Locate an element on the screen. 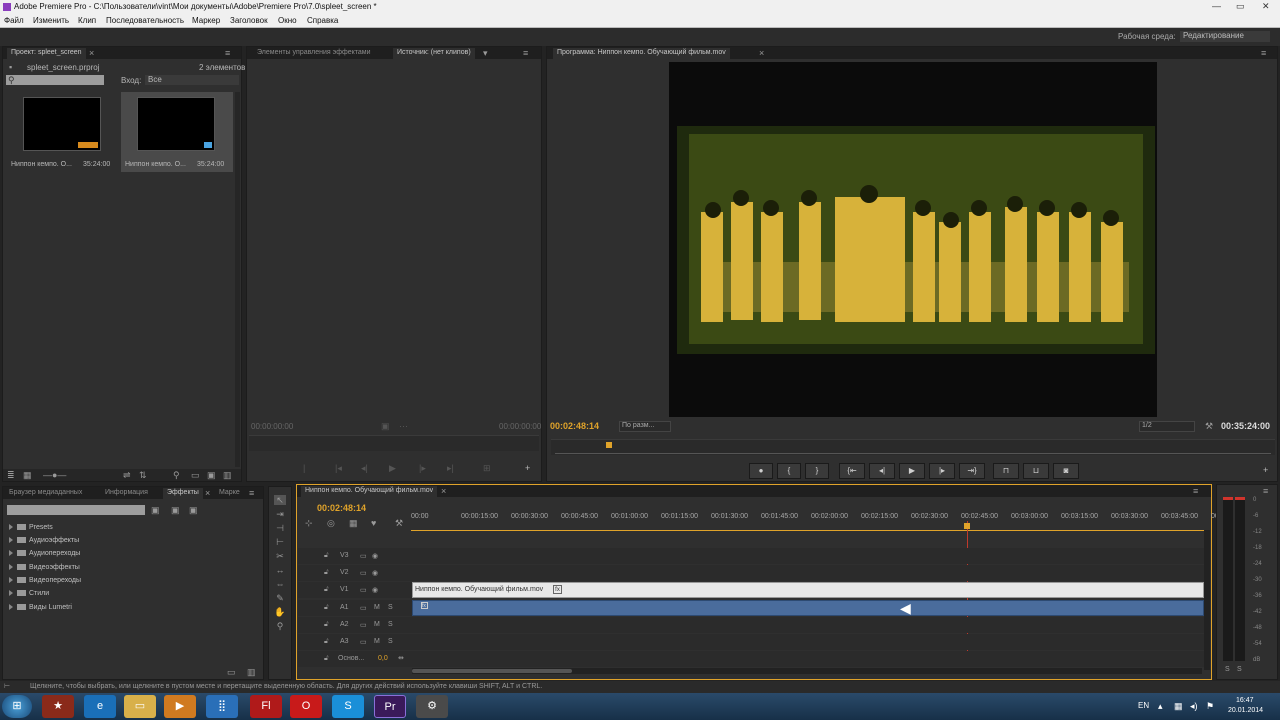 The height and width of the screenshot is (720, 1280). search-input is located at coordinates (55, 80).